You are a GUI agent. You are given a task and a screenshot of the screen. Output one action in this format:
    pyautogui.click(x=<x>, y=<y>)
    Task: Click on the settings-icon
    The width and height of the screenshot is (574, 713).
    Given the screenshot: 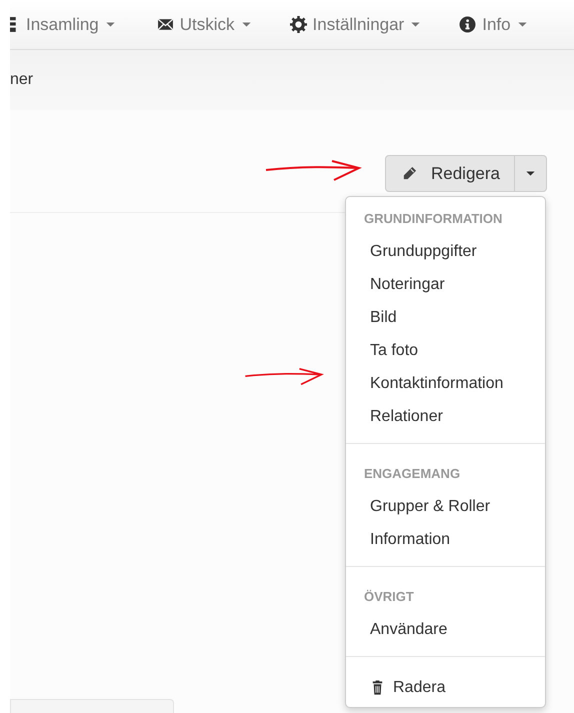 What is the action you would take?
    pyautogui.click(x=298, y=24)
    